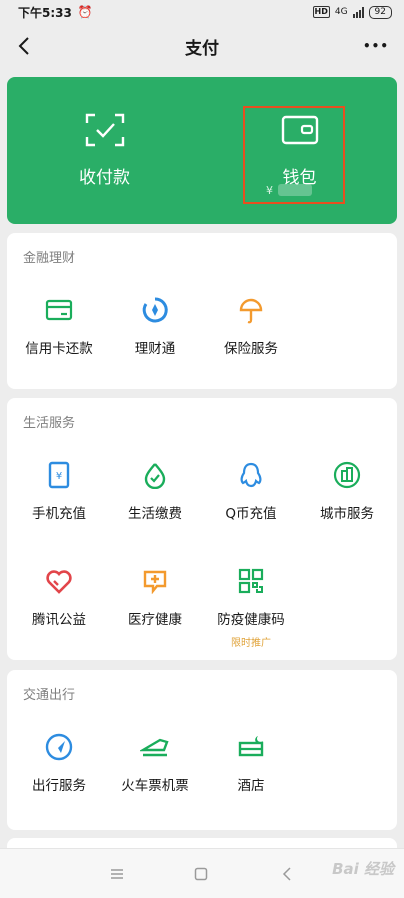 Image resolution: width=404 pixels, height=898 pixels. What do you see at coordinates (59, 620) in the screenshot?
I see `item-label: 腾讯公益` at bounding box center [59, 620].